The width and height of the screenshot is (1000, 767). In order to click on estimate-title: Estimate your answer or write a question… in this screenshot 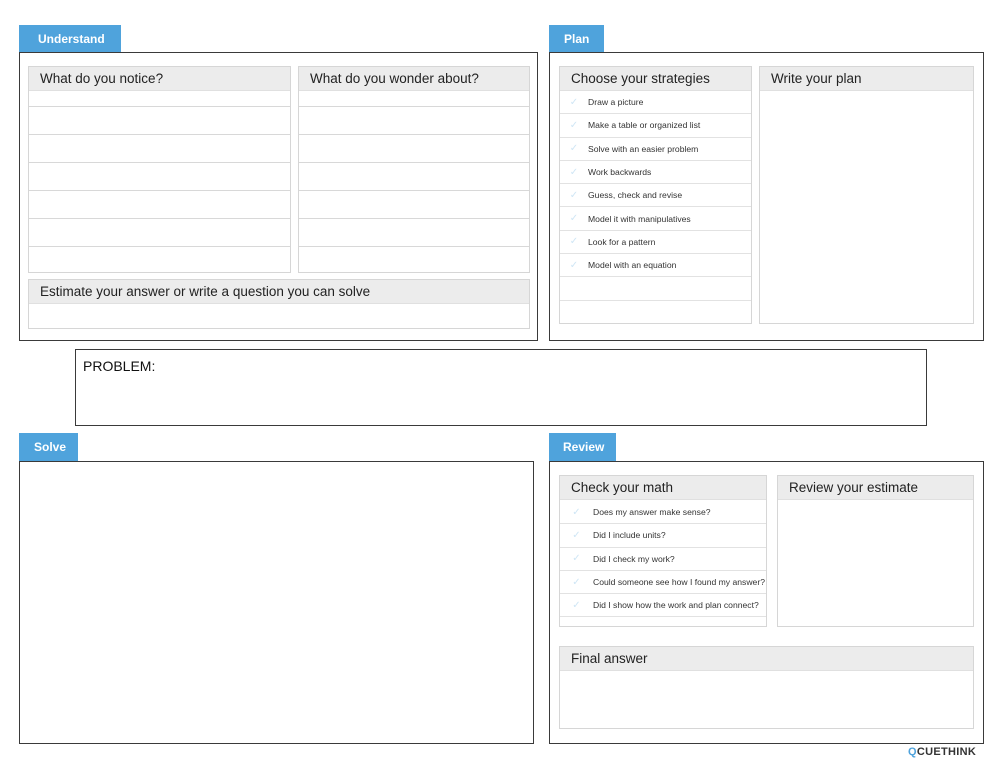, I will do `click(279, 292)`.